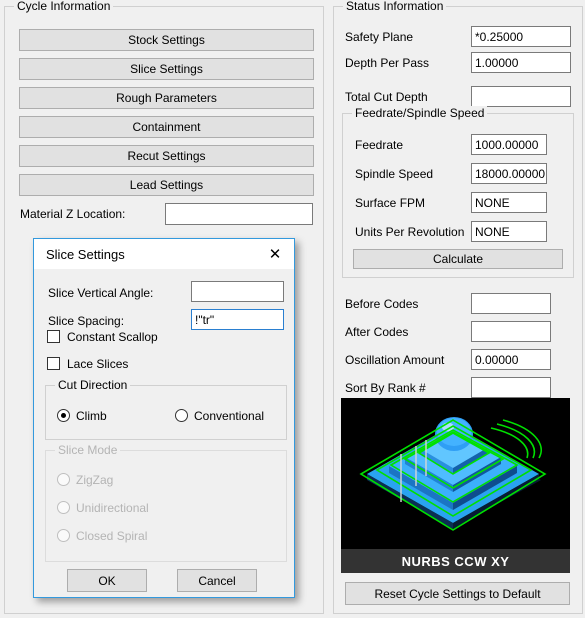  Describe the element at coordinates (511, 359) in the screenshot. I see `oscillation-amount-input: 0.00000` at that location.